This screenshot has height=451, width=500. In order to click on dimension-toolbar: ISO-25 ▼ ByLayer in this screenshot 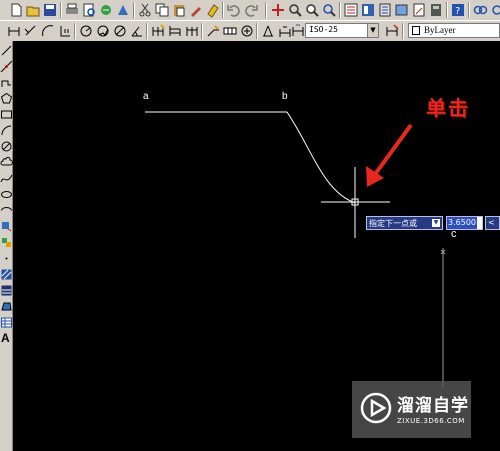, I will do `click(250, 31)`.